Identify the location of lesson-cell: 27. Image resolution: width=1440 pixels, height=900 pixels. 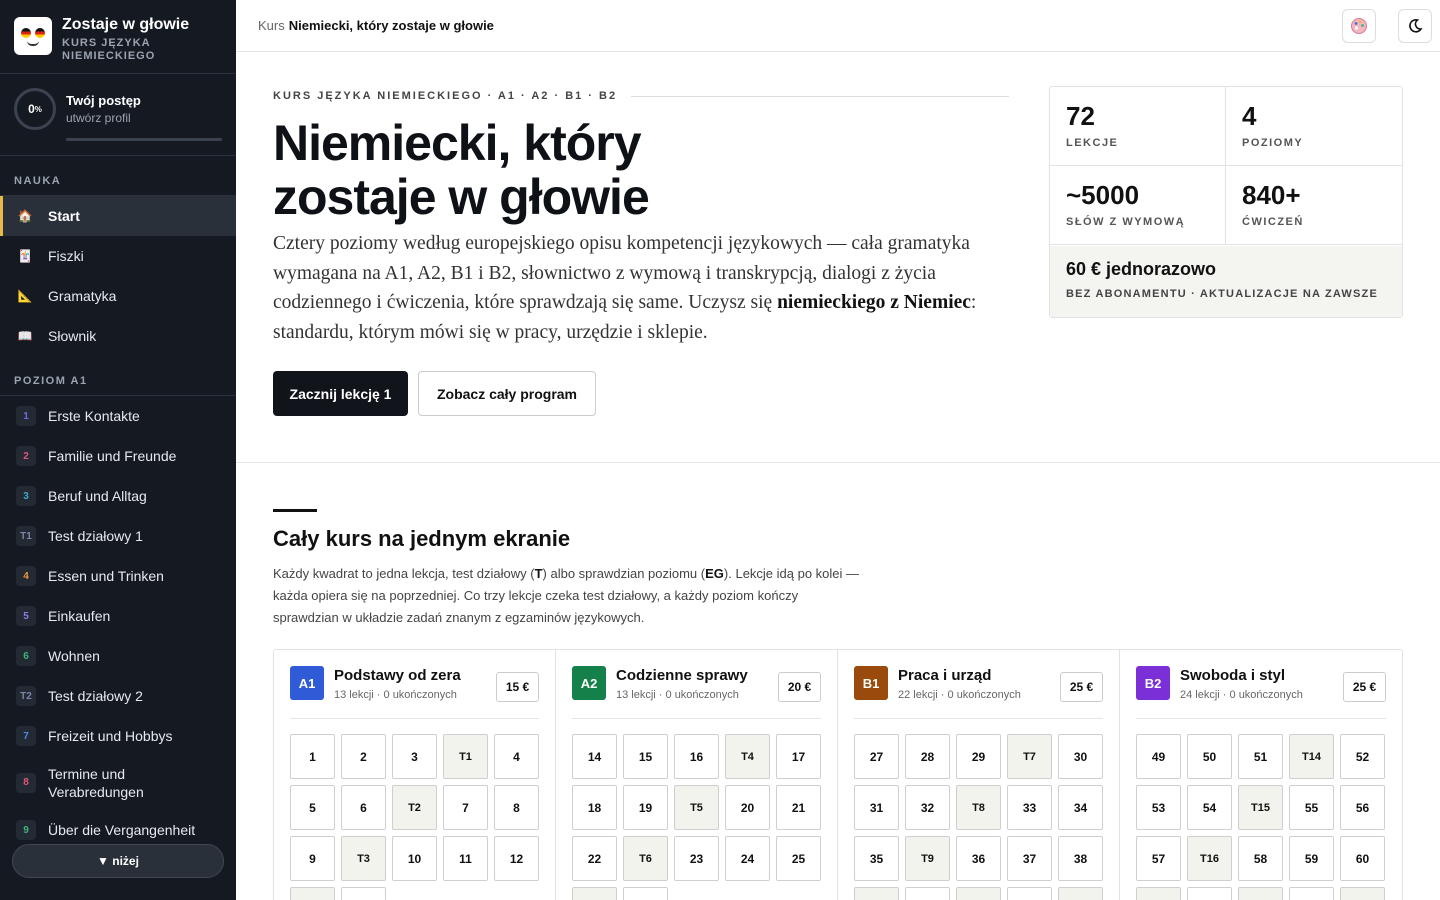
(876, 756).